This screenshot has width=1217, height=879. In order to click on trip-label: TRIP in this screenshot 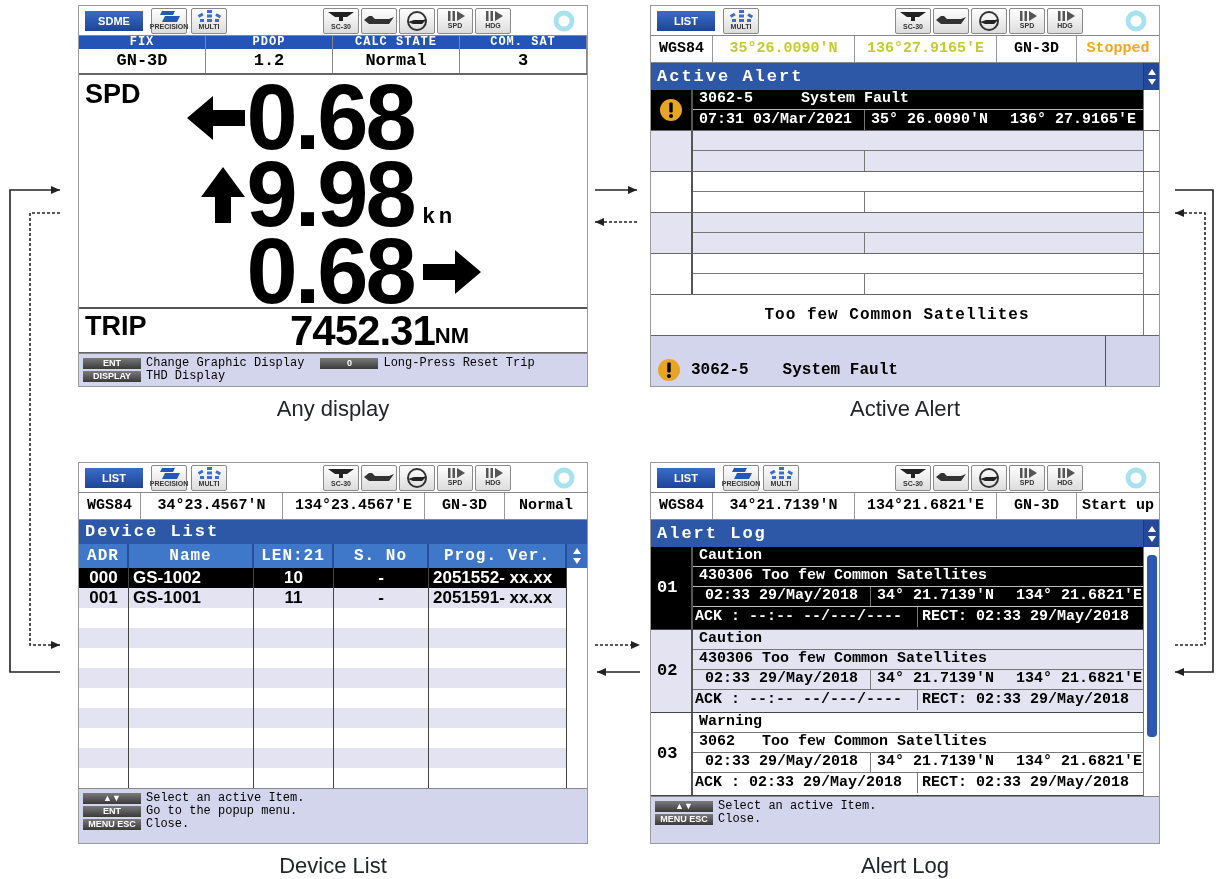, I will do `click(116, 326)`.